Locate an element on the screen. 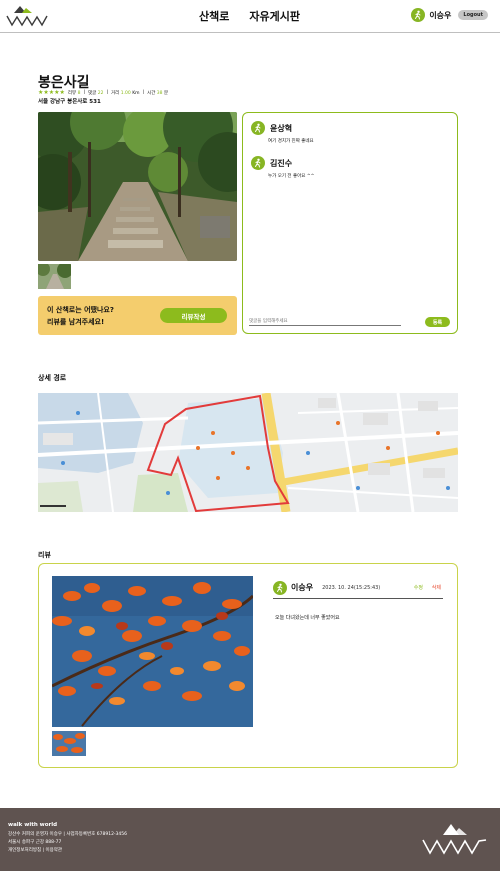  stat-time: 시간 38 분 is located at coordinates (158, 93).